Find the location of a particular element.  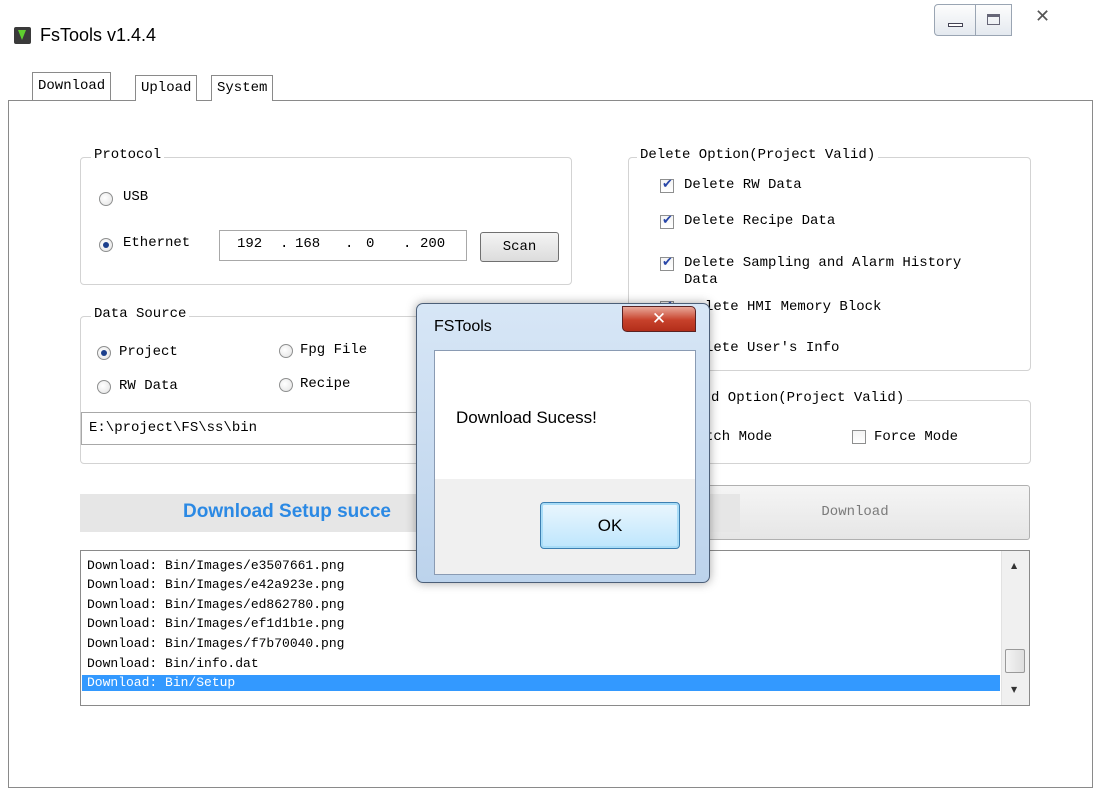

delete-recipe-data-label: Delete Recipe Data is located at coordinates (760, 221).